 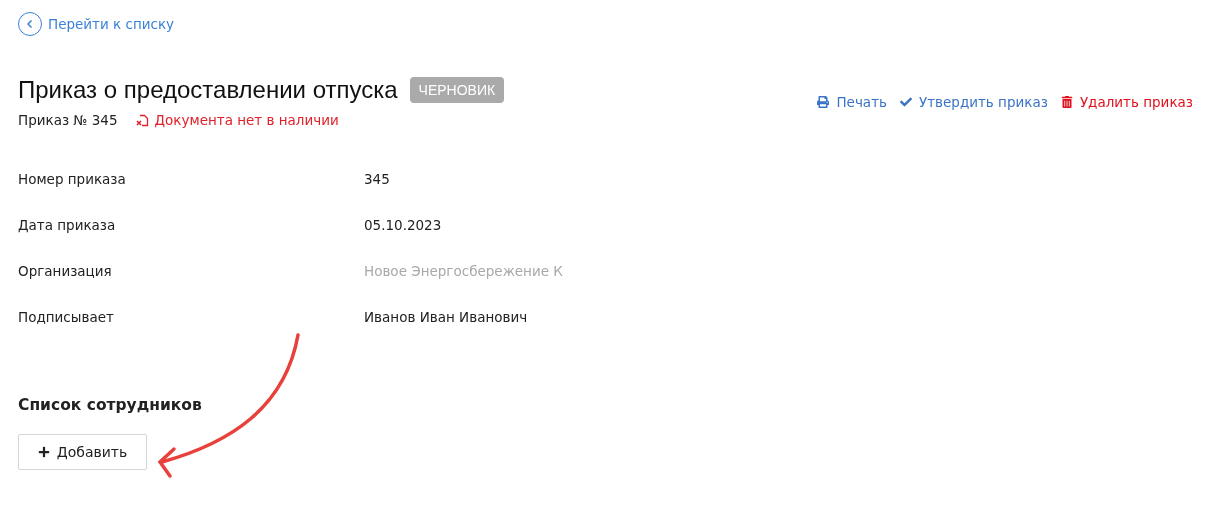 I want to click on field-label: Подписывает, so click(x=66, y=317).